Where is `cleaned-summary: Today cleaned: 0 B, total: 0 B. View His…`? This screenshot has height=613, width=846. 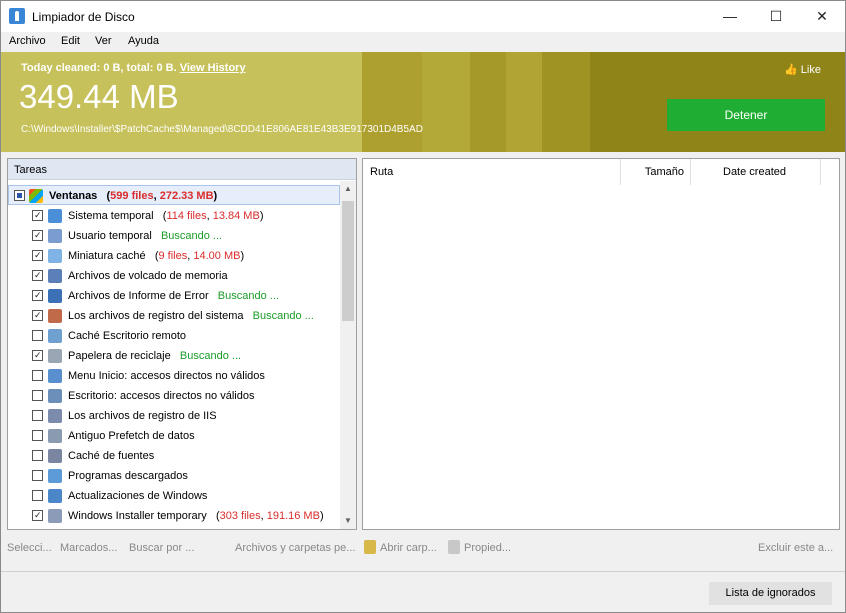
cleaned-summary: Today cleaned: 0 B, total: 0 B. View His… is located at coordinates (133, 68).